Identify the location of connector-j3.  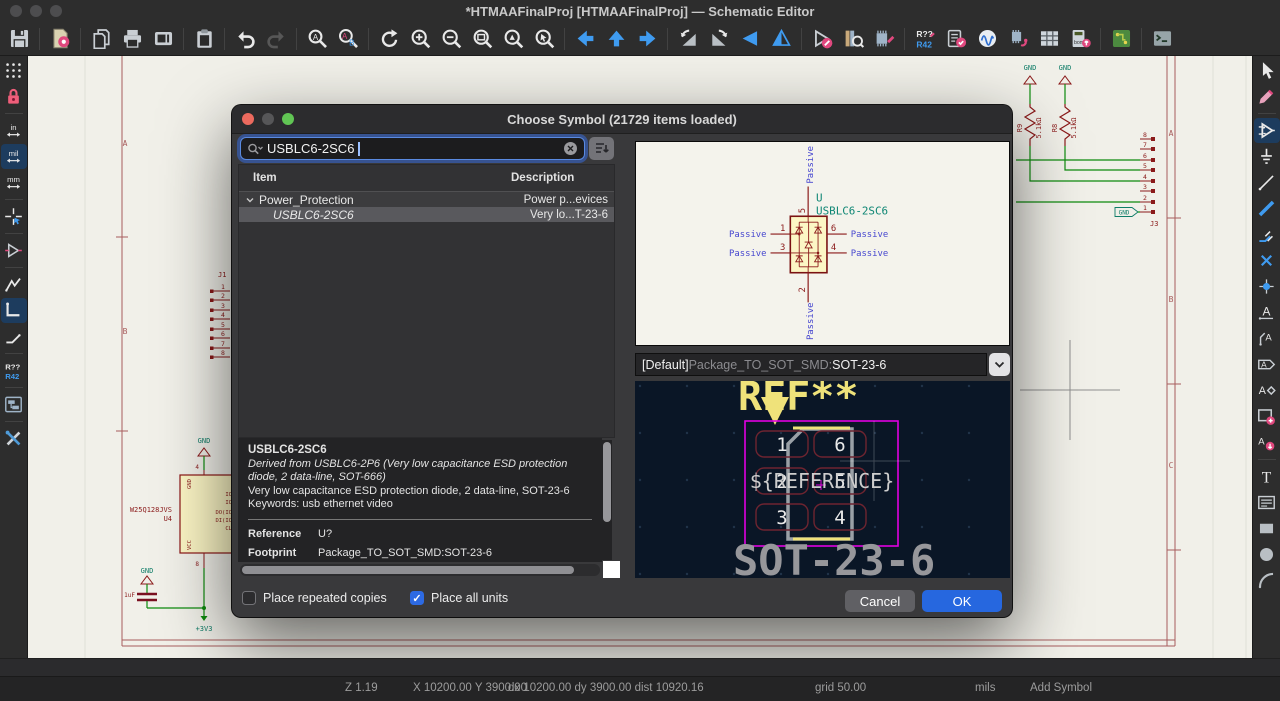
(1134, 177).